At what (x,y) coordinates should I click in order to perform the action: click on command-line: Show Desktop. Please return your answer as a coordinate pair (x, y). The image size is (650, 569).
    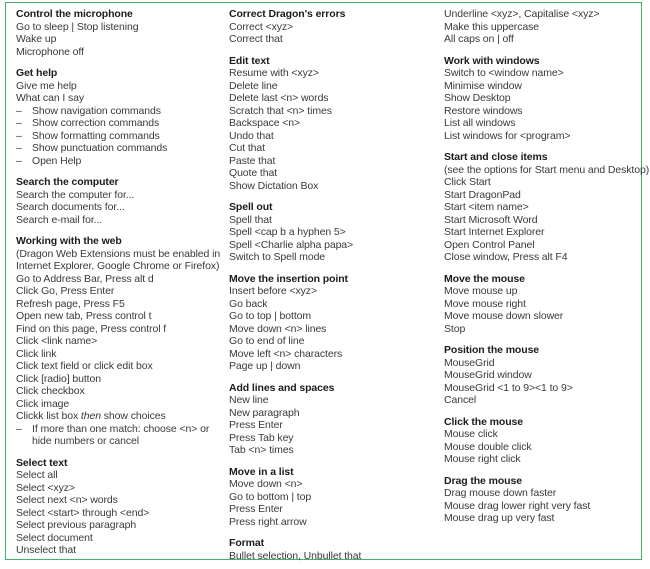
    Looking at the image, I should click on (477, 98).